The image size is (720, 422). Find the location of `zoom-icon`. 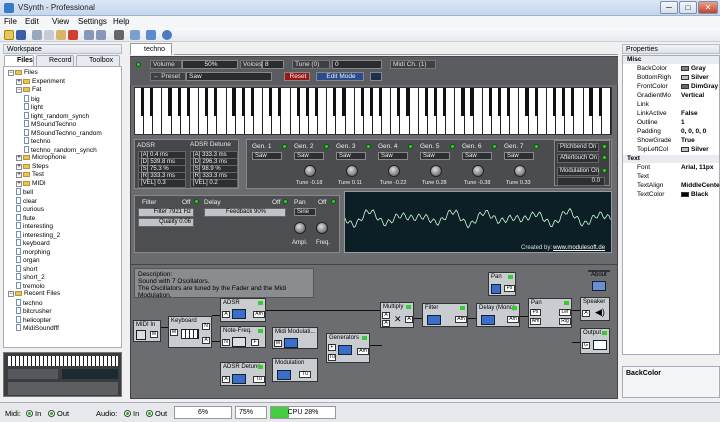

zoom-icon is located at coordinates (167, 35).